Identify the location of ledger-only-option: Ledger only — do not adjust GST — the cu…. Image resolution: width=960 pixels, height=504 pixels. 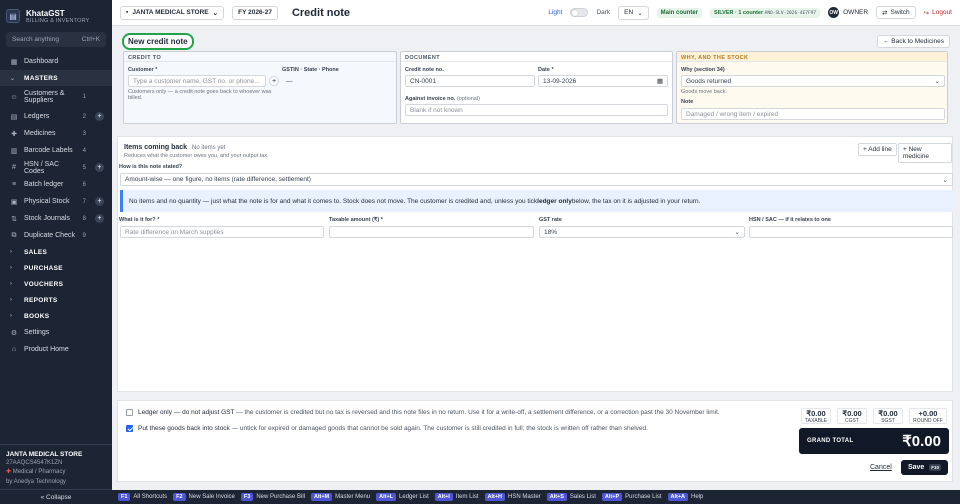
(466, 412).